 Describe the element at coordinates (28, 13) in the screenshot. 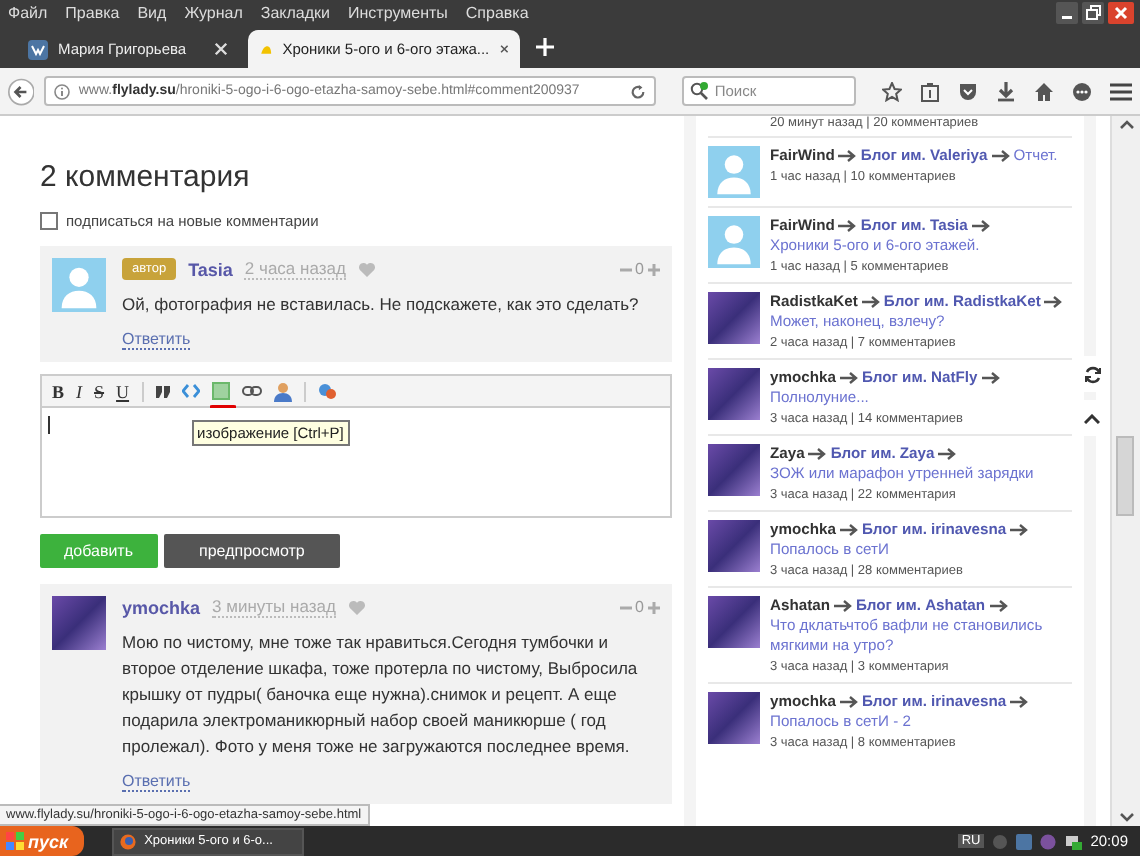

I see `menu-item: Файл` at that location.